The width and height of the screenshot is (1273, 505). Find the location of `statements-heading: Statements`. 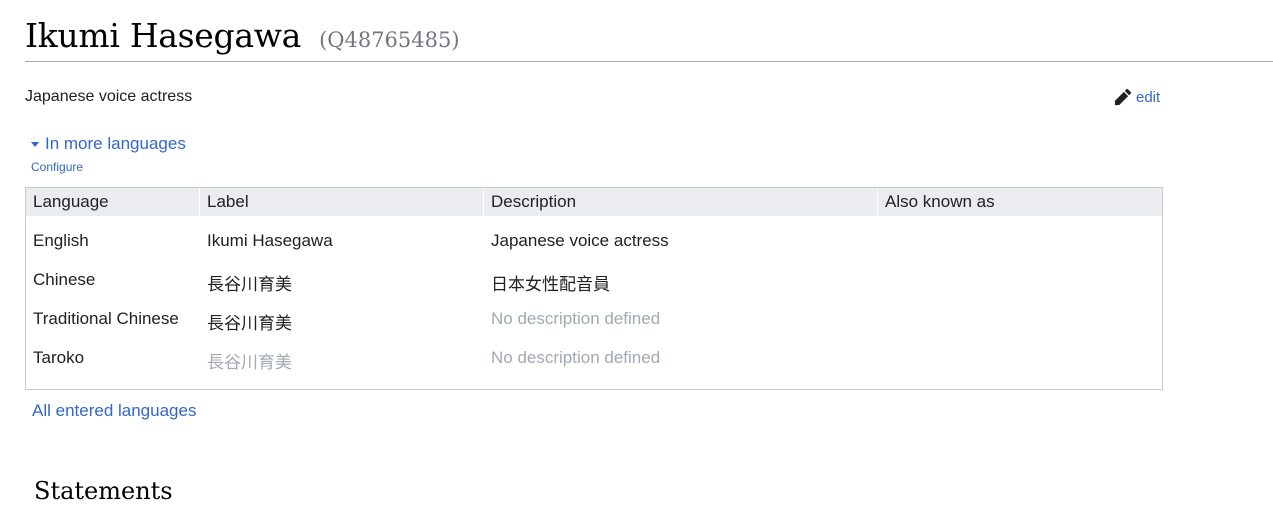

statements-heading: Statements is located at coordinates (103, 491).